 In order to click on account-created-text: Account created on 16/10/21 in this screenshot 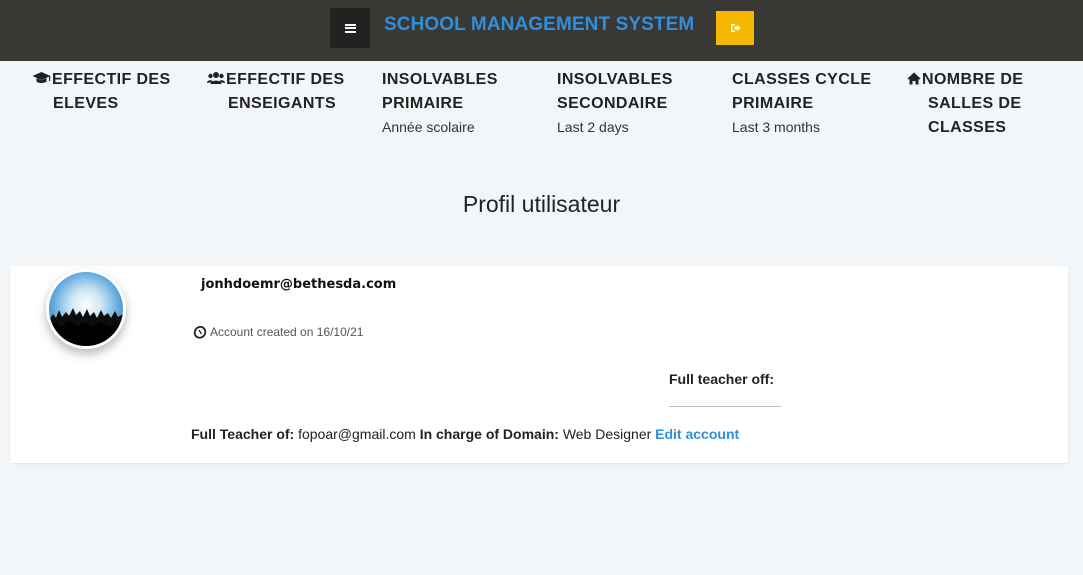, I will do `click(287, 332)`.